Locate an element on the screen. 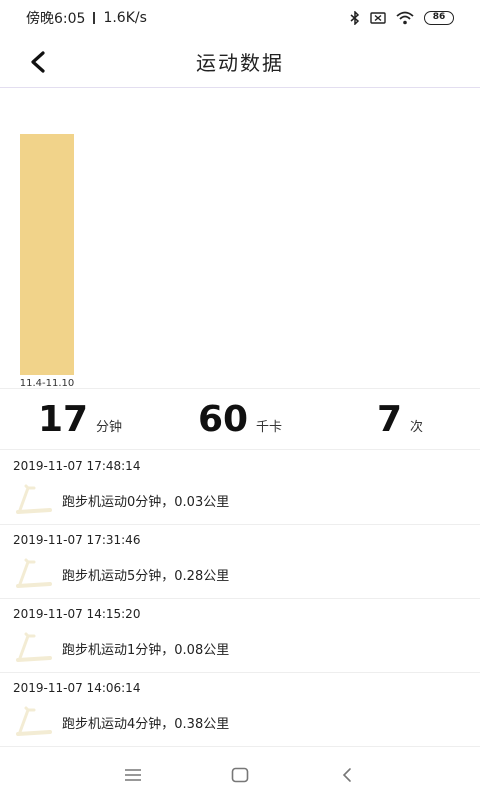 This screenshot has width=480, height=800. list-item: 2019-11-07 17:48:14 跑步机运动0分钟，0.03公里 is located at coordinates (240, 488).